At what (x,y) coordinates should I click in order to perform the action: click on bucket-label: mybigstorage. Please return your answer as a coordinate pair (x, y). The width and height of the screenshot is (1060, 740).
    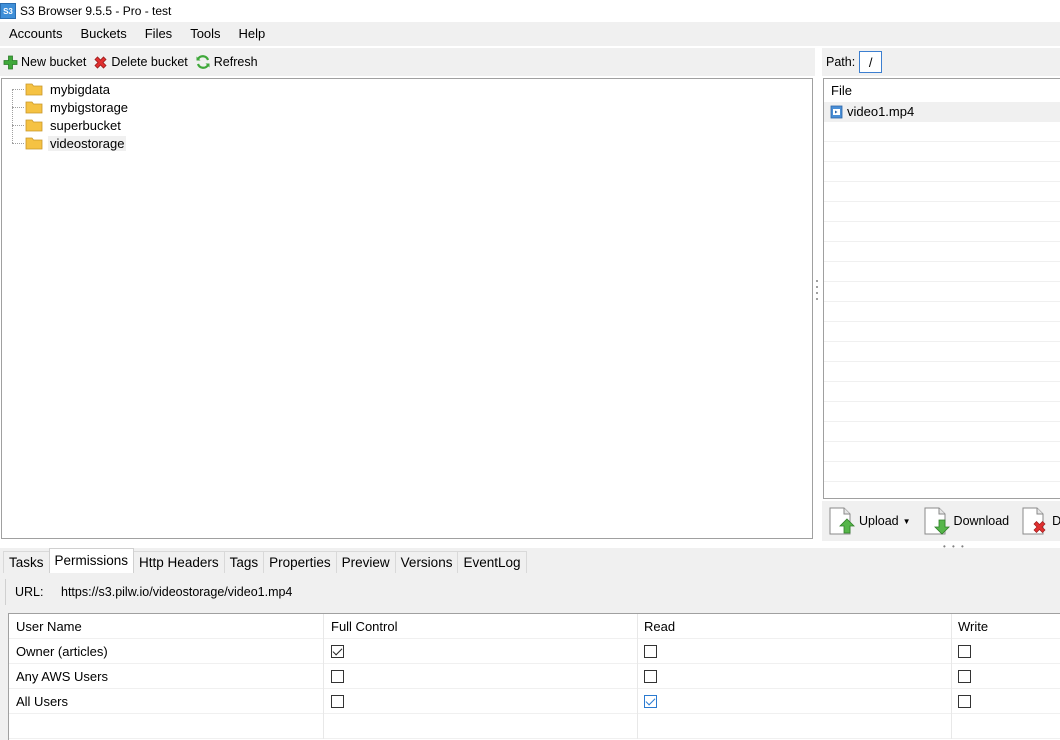
    Looking at the image, I should click on (89, 107).